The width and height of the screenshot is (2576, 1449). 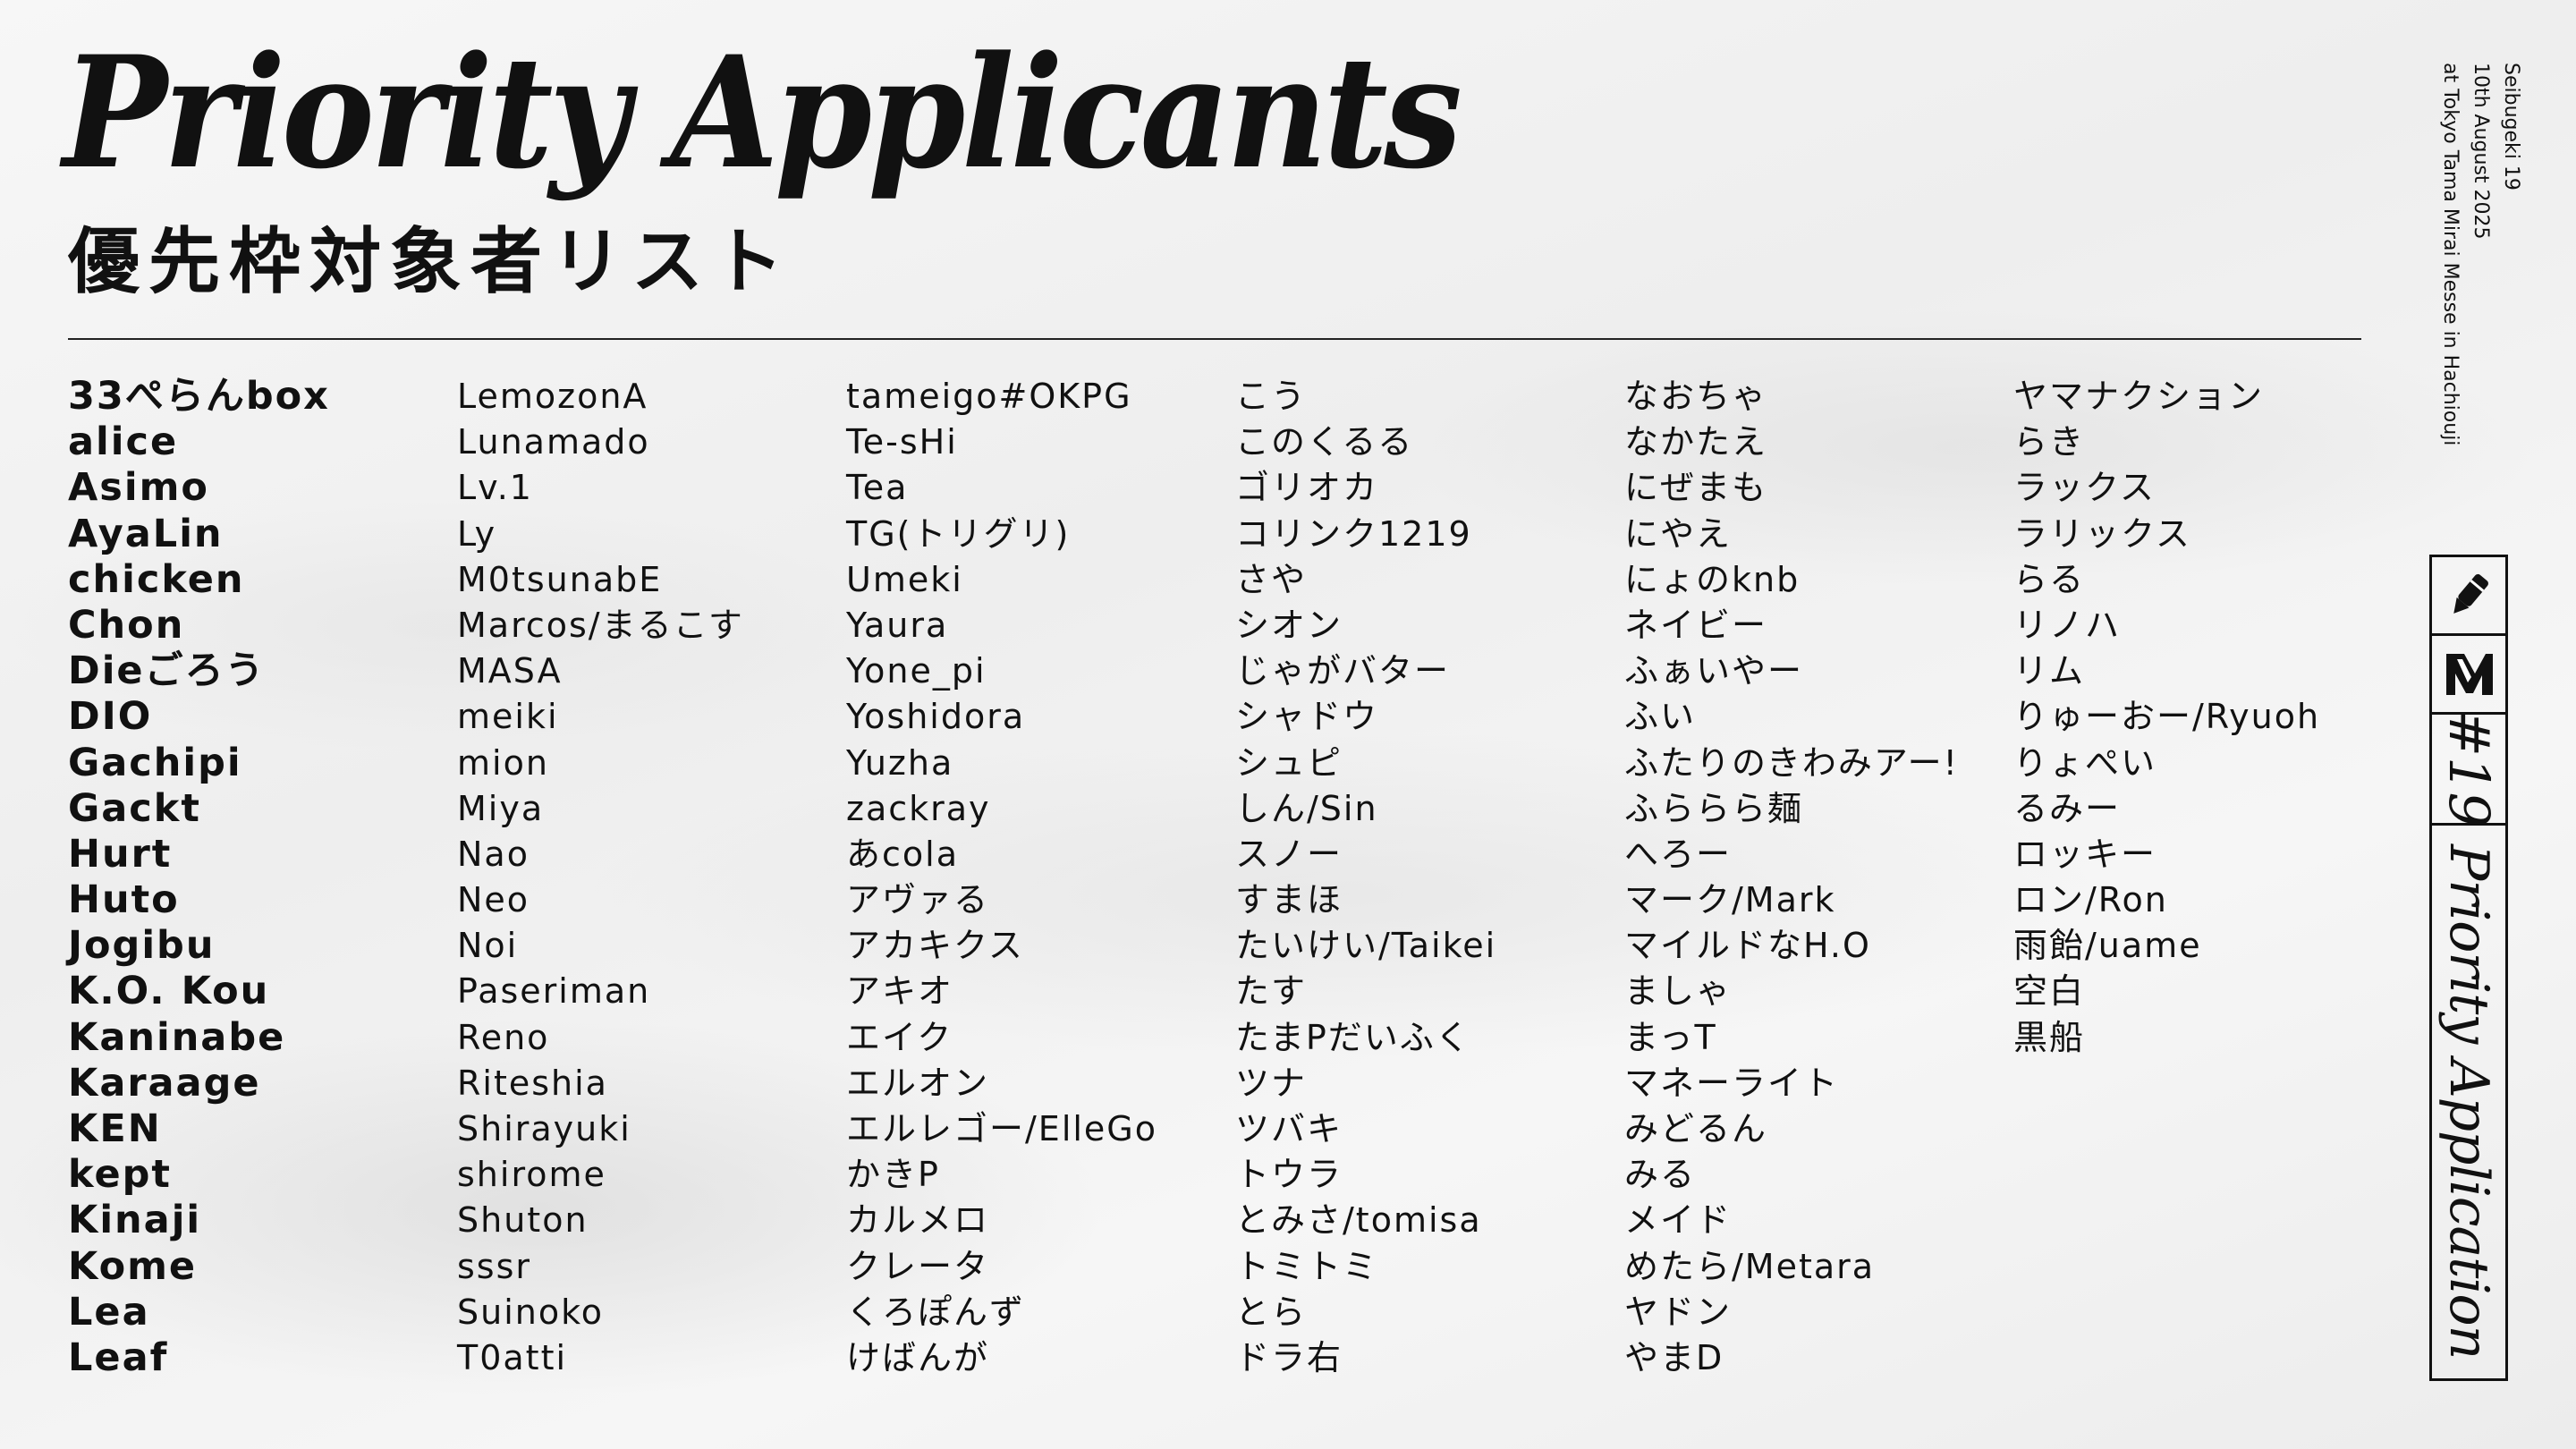 I want to click on applicant-name: DIO, so click(x=110, y=717).